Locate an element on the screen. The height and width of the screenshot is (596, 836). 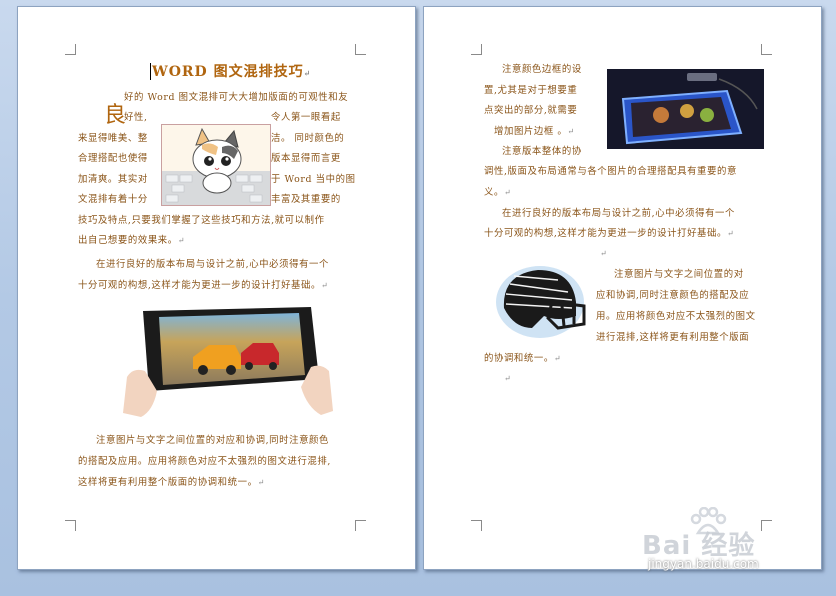
watermark-brand: Bai 经验 is located at coordinates (699, 546).